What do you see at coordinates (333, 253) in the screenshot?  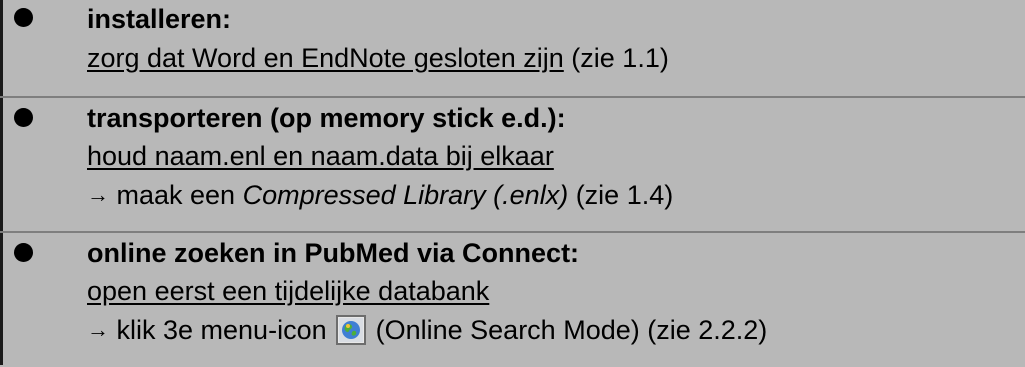 I see `item-heading: online zoeken in PubMed via Connect:` at bounding box center [333, 253].